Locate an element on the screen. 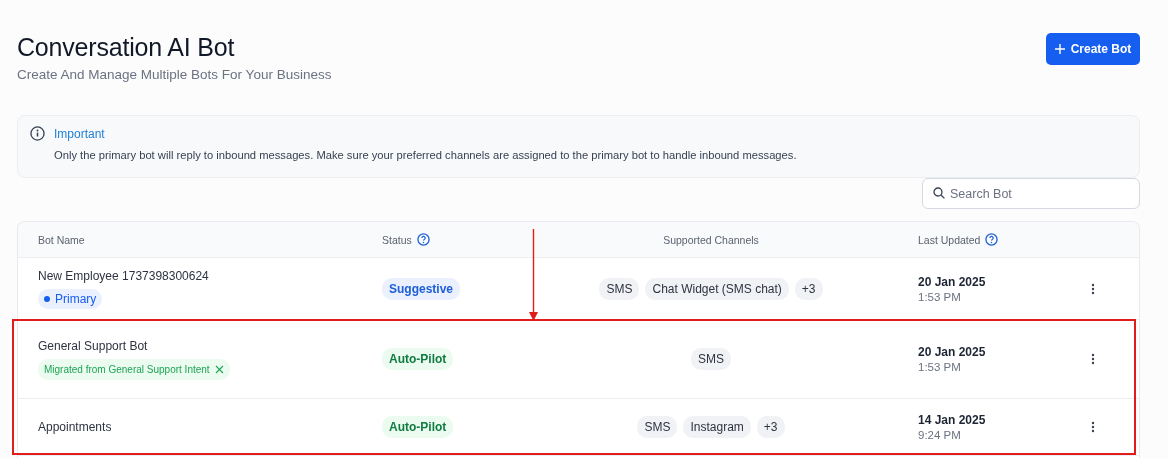  bot-name: Appointments is located at coordinates (75, 427).